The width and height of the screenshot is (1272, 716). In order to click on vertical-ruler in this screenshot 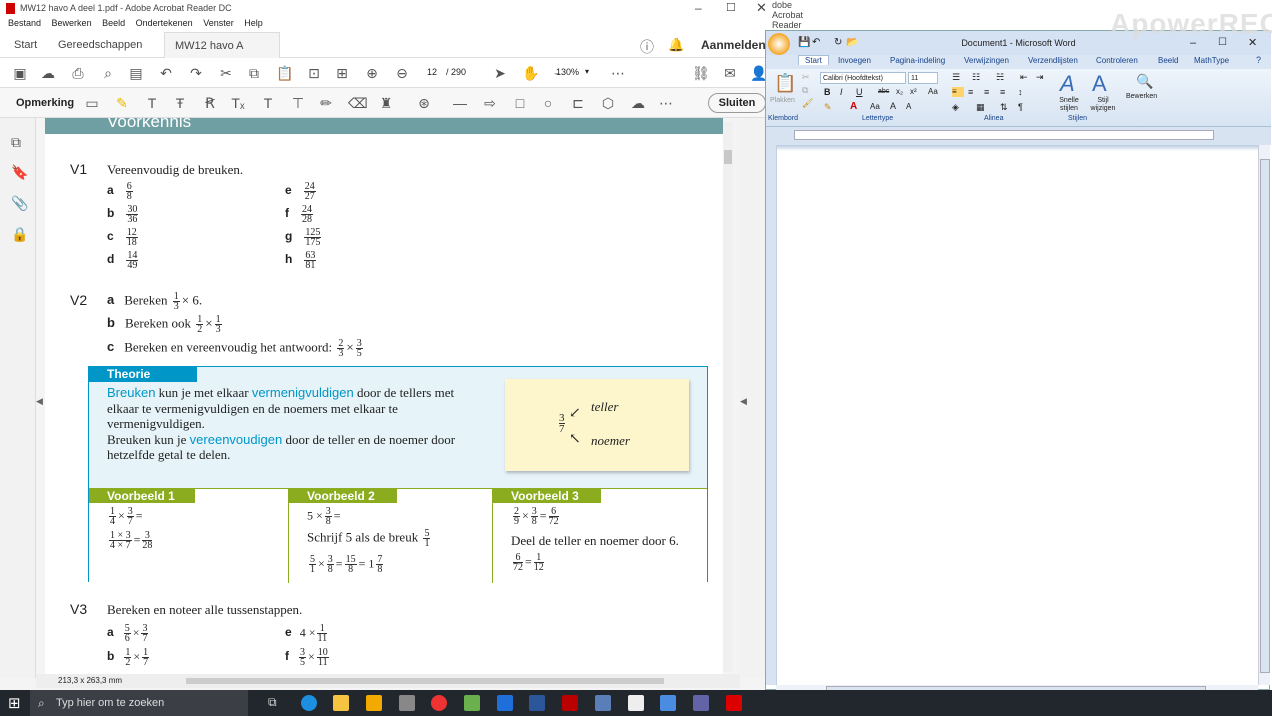, I will do `click(771, 415)`.